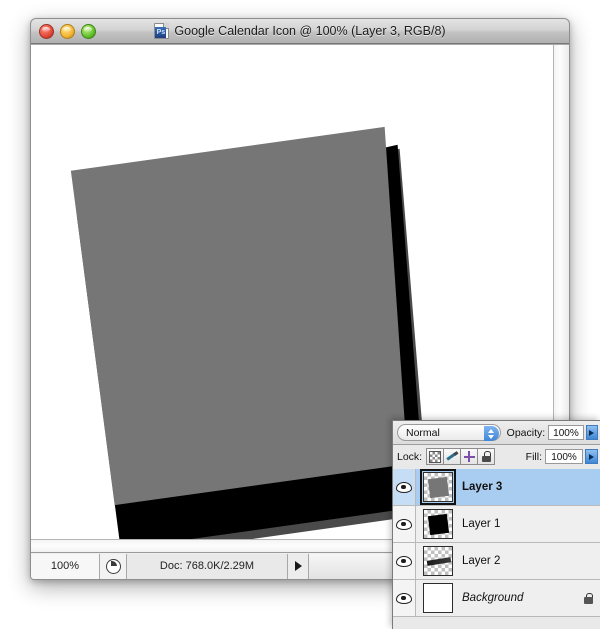  I want to click on photoshop-document-icon: Ps, so click(162, 31).